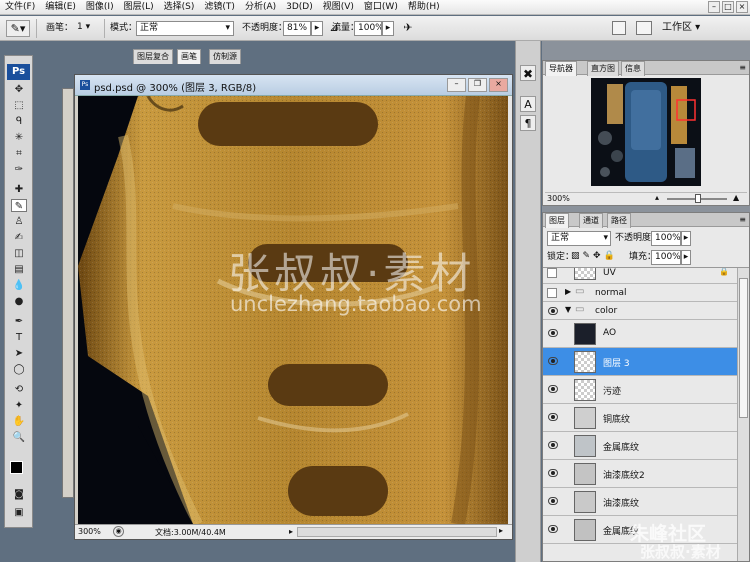 The height and width of the screenshot is (562, 750). Describe the element at coordinates (19, 301) in the screenshot. I see `dodge-tool-icon: ●` at that location.